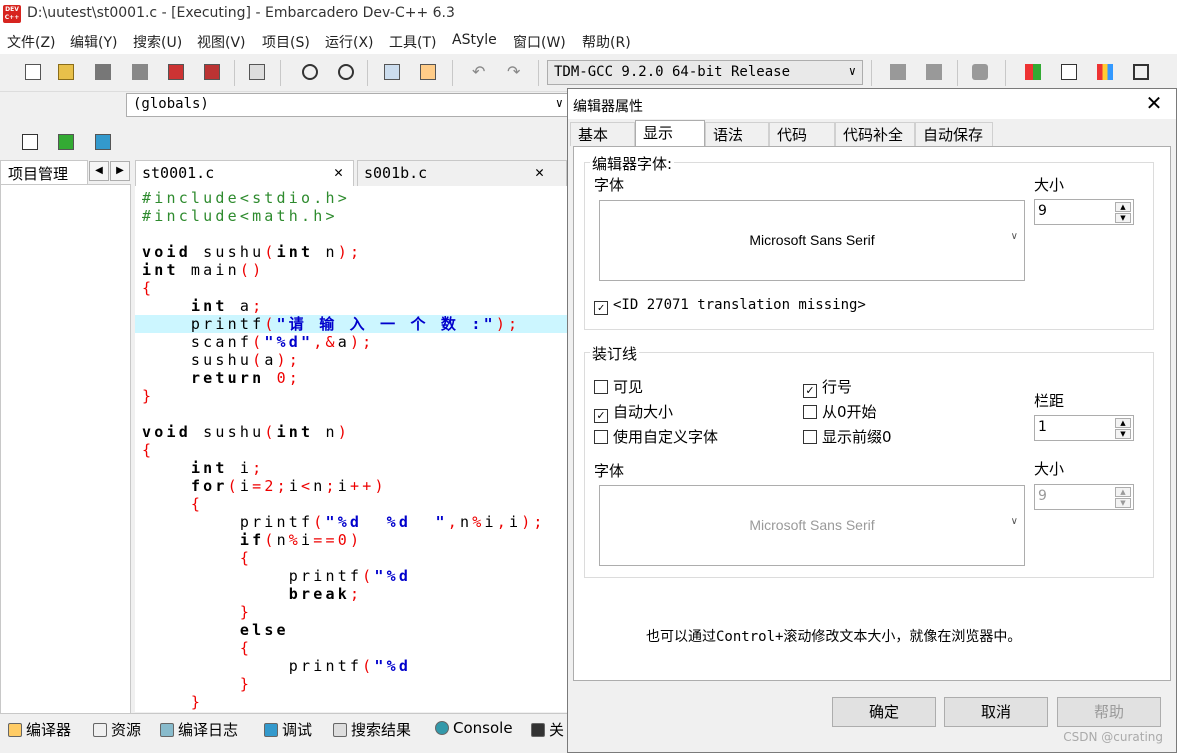  Describe the element at coordinates (1141, 72) in the screenshot. I see `grid-icon` at that location.